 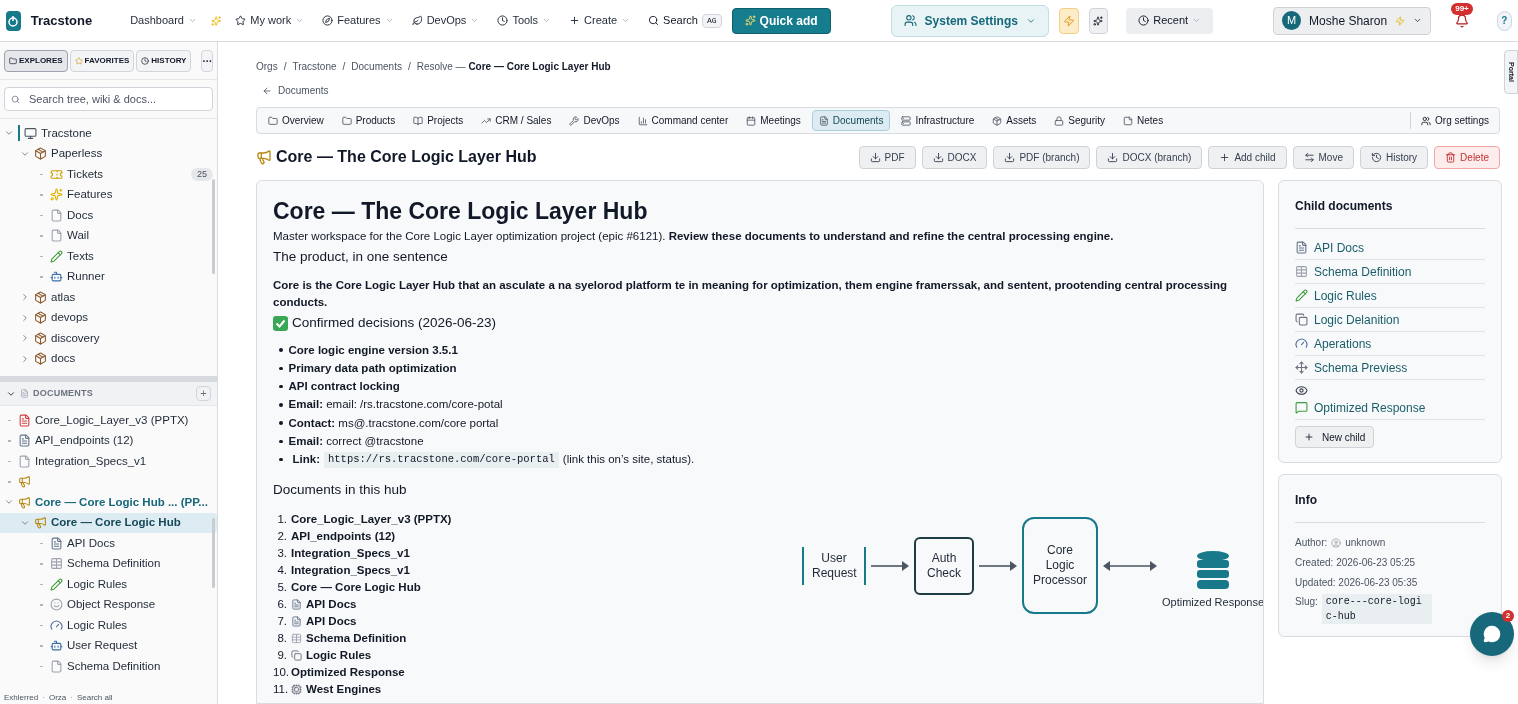 What do you see at coordinates (1357, 319) in the screenshot?
I see `child-document-link: Logic Delanition` at bounding box center [1357, 319].